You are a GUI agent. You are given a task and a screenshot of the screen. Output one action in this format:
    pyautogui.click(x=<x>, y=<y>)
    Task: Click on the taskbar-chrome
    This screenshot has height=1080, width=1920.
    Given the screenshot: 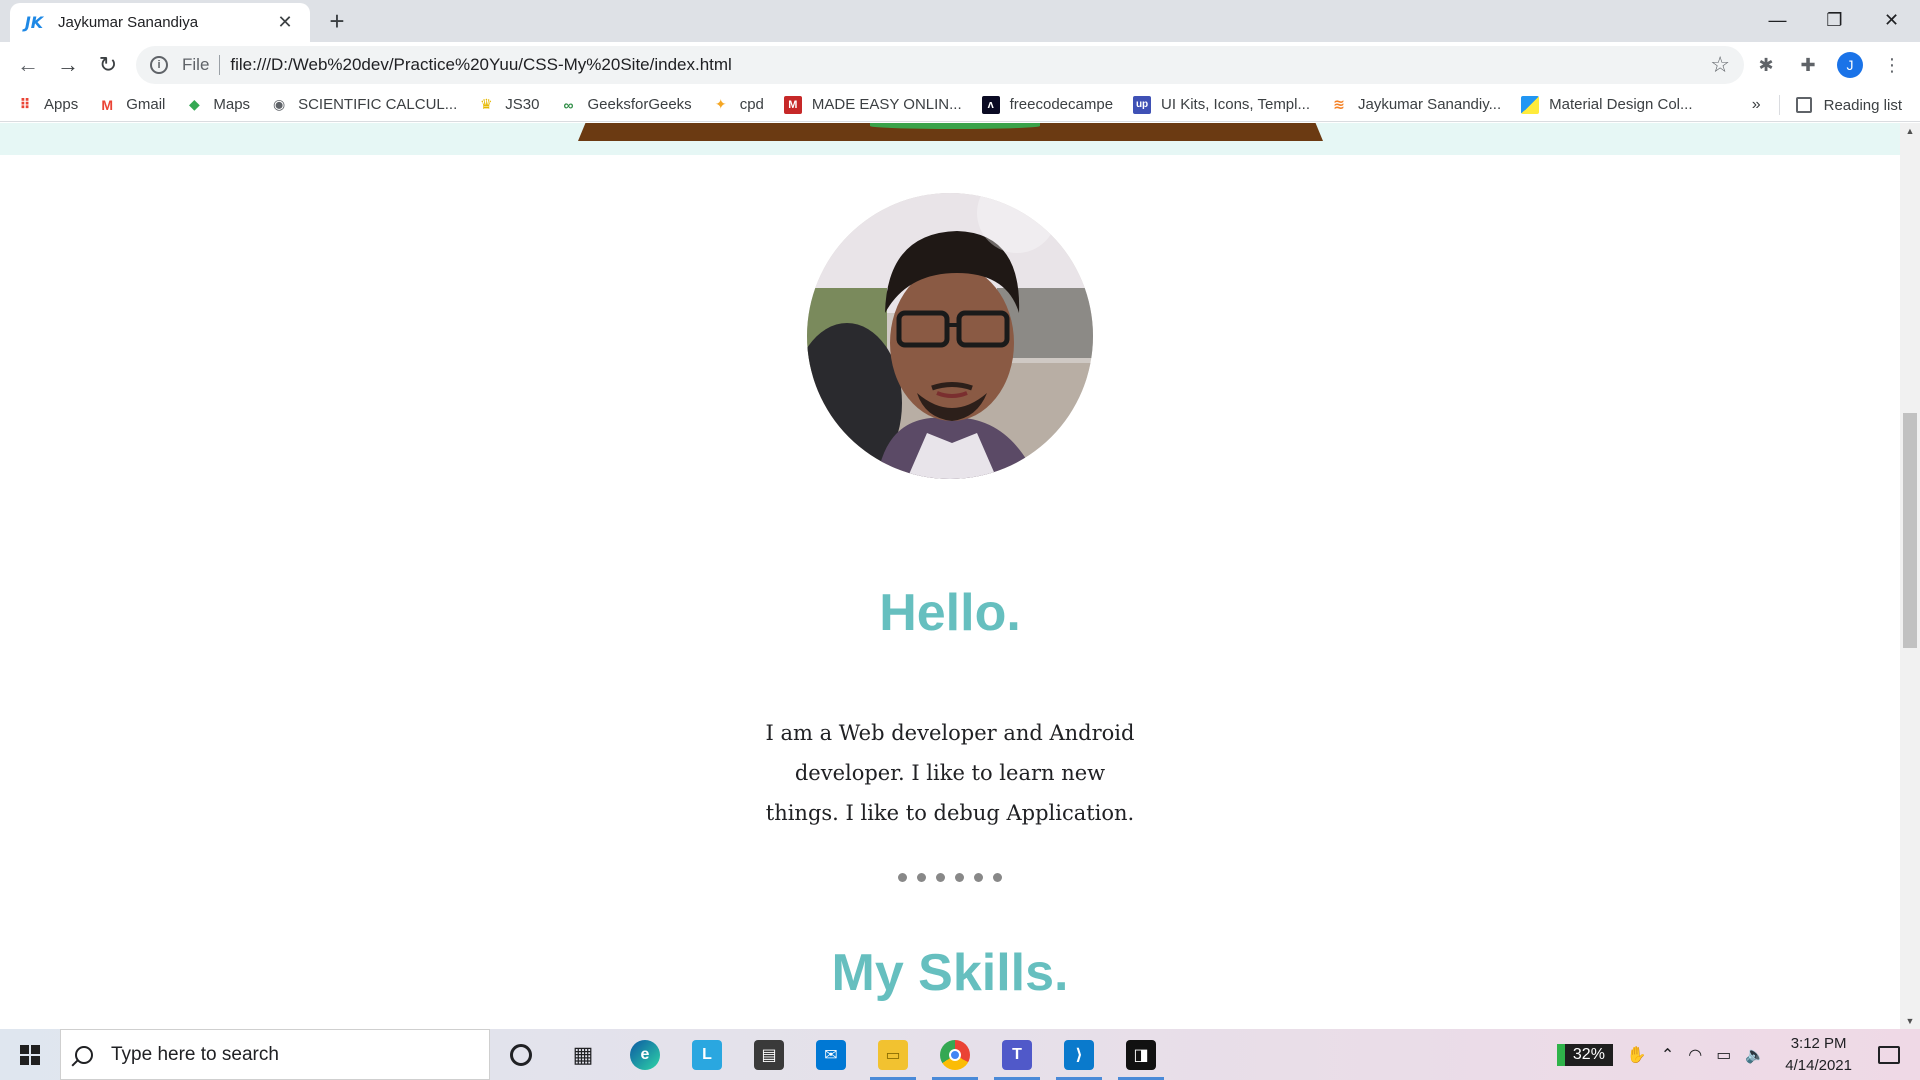 What is the action you would take?
    pyautogui.click(x=955, y=1054)
    